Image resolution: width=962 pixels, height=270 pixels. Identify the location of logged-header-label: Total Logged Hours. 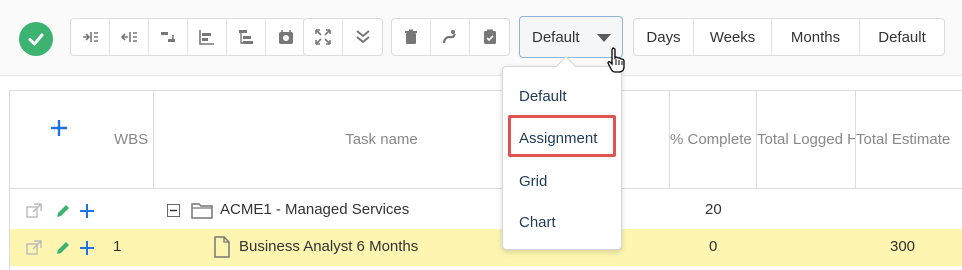
(806, 139).